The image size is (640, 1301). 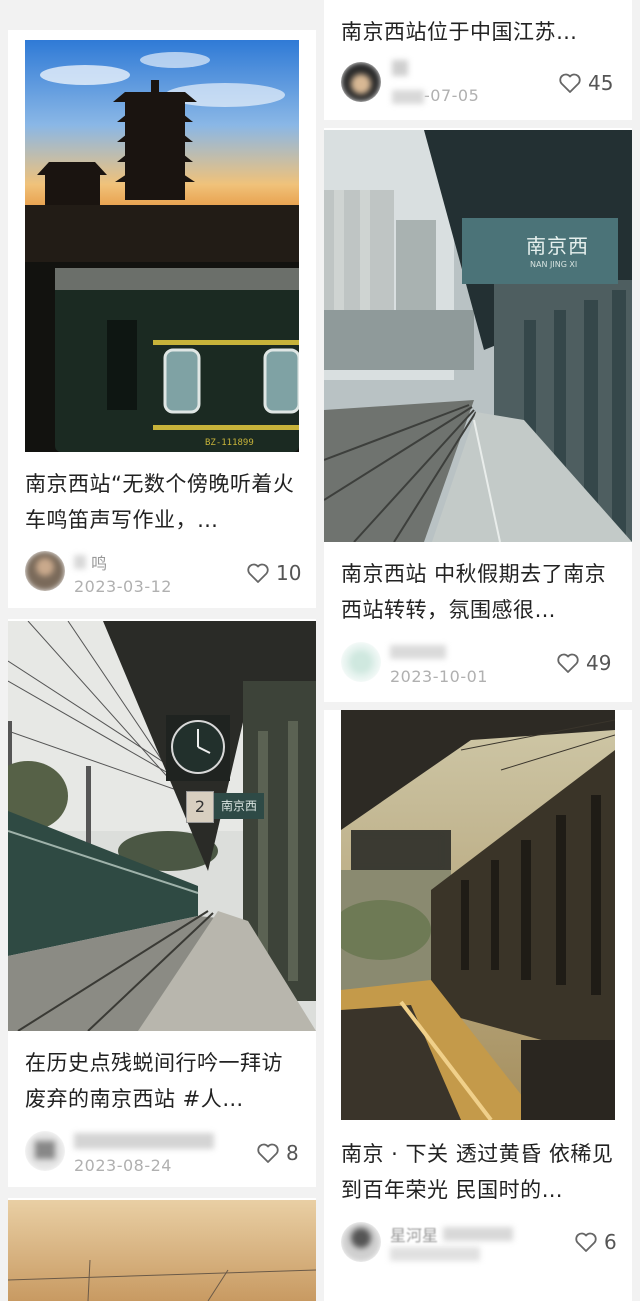 I want to click on post-date: 2023-03-12, so click(x=123, y=586).